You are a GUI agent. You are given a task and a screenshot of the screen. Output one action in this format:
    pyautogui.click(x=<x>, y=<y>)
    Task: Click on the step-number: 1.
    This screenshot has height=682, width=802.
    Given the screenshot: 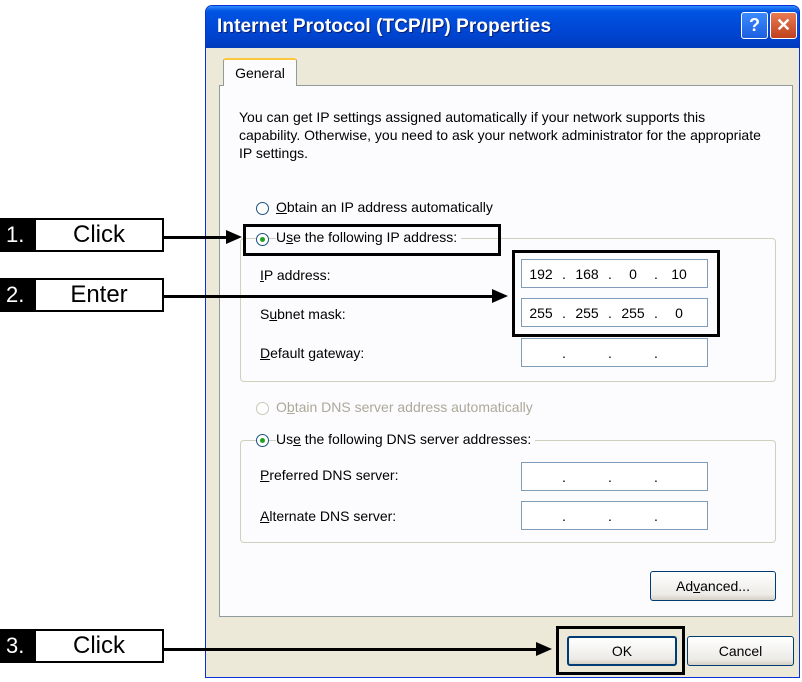 What is the action you would take?
    pyautogui.click(x=19, y=235)
    